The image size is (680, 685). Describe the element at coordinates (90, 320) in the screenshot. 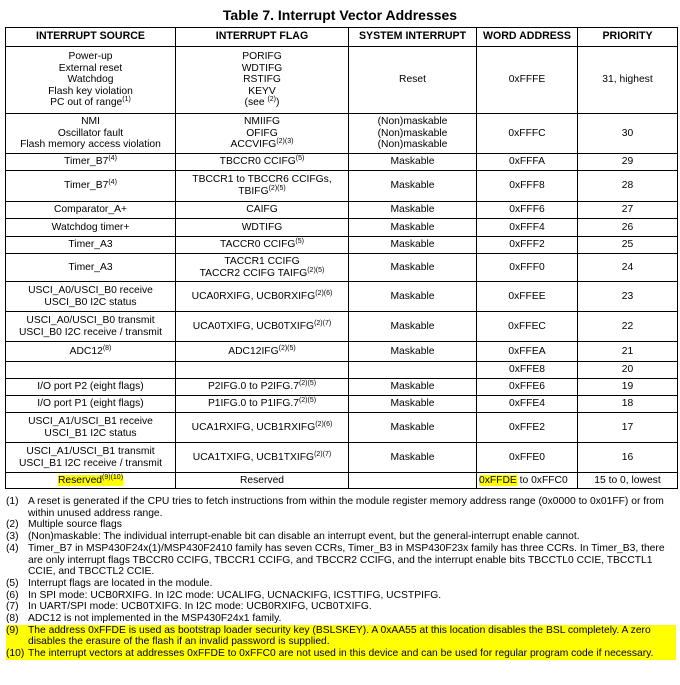

I see `cell-text: USCI_A0/USCI_B0 transmit` at that location.